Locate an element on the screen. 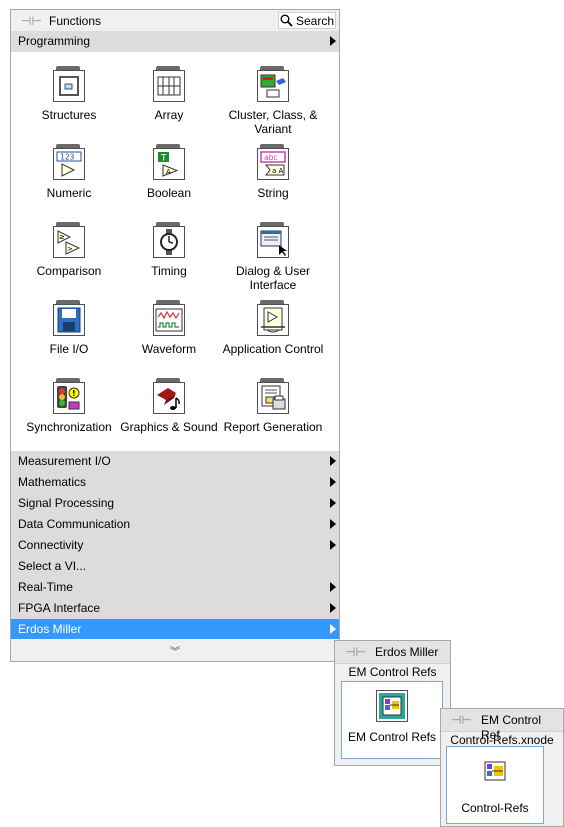 The width and height of the screenshot is (564, 827). erdos-miller-heading: EM Control Refs is located at coordinates (392, 672).